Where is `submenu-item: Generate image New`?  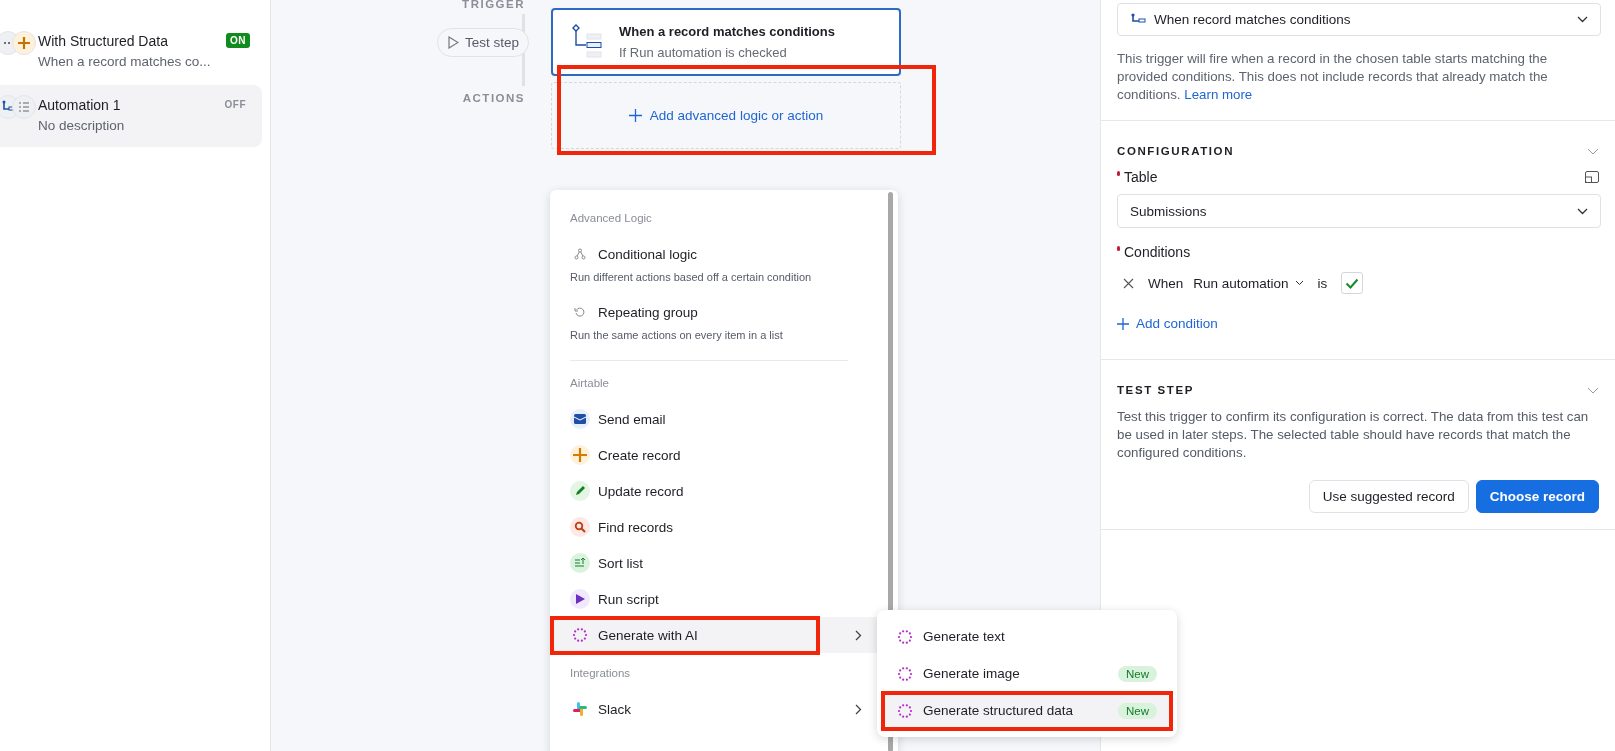 submenu-item: Generate image New is located at coordinates (1027, 673).